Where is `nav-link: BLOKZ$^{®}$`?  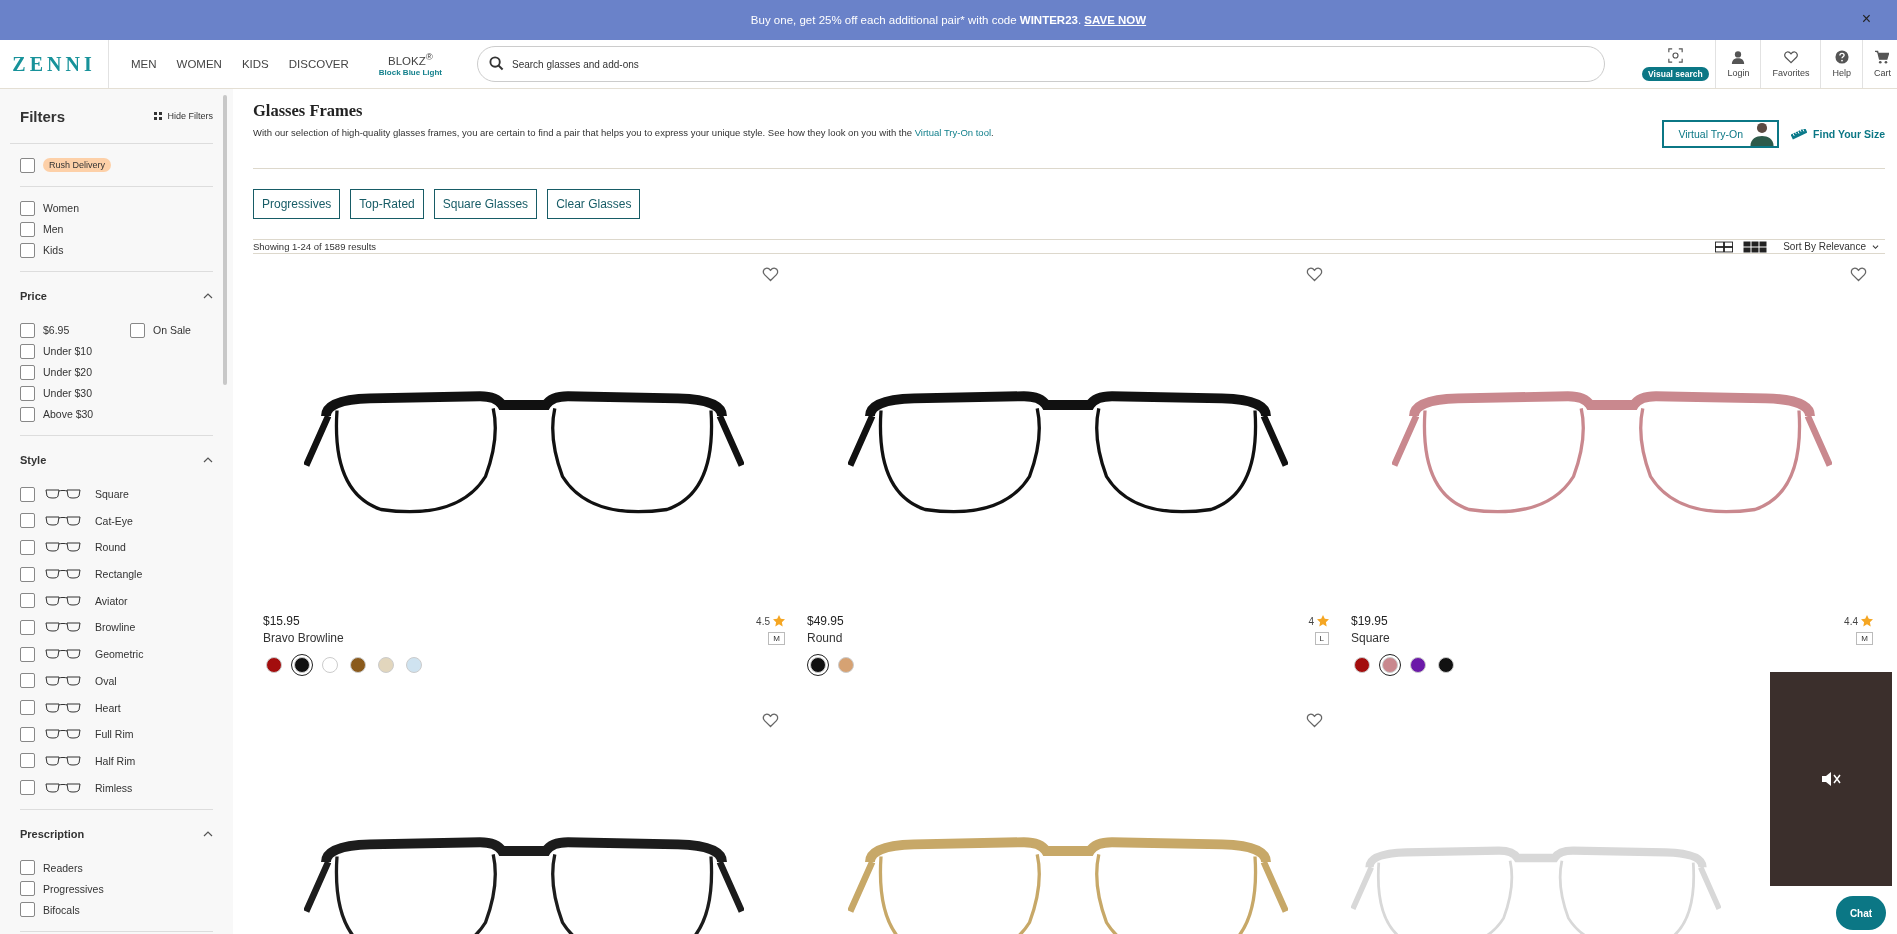 nav-link: BLOKZ$^{®}$ is located at coordinates (410, 58).